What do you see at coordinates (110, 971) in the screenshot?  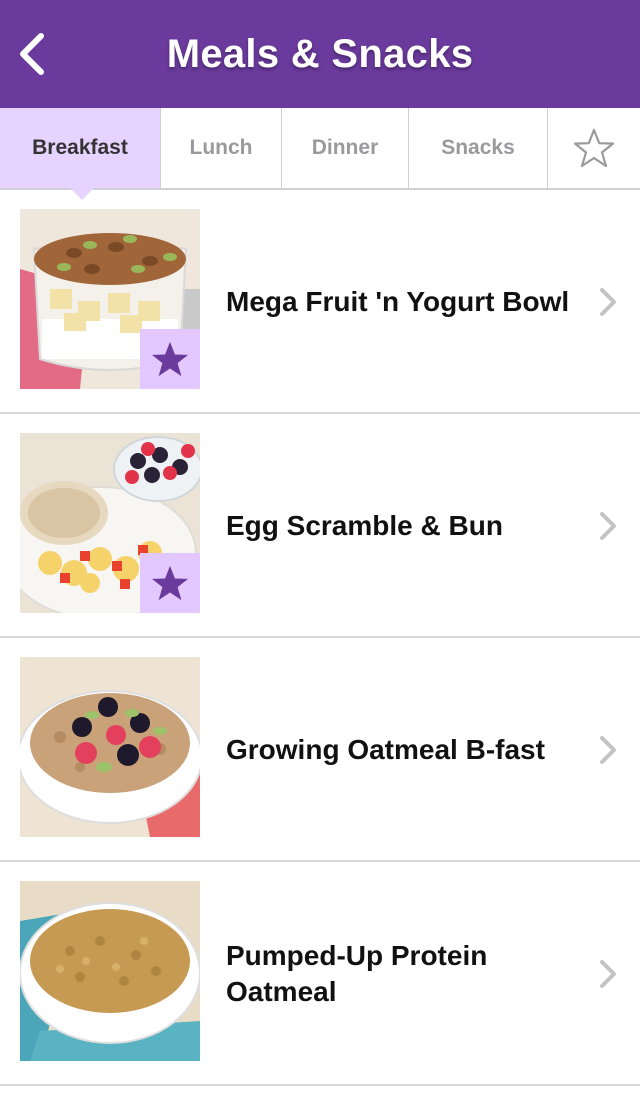 I see `meal-photo-protein-oatmeal` at bounding box center [110, 971].